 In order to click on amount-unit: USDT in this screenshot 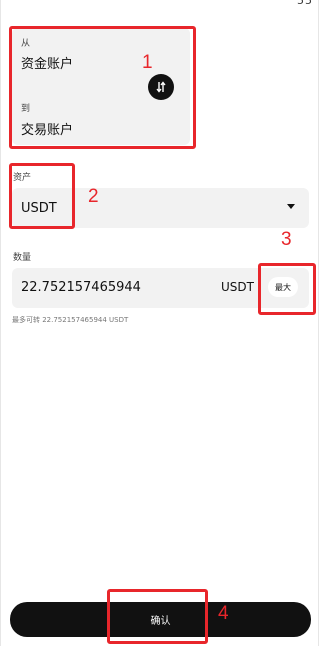, I will do `click(237, 287)`.